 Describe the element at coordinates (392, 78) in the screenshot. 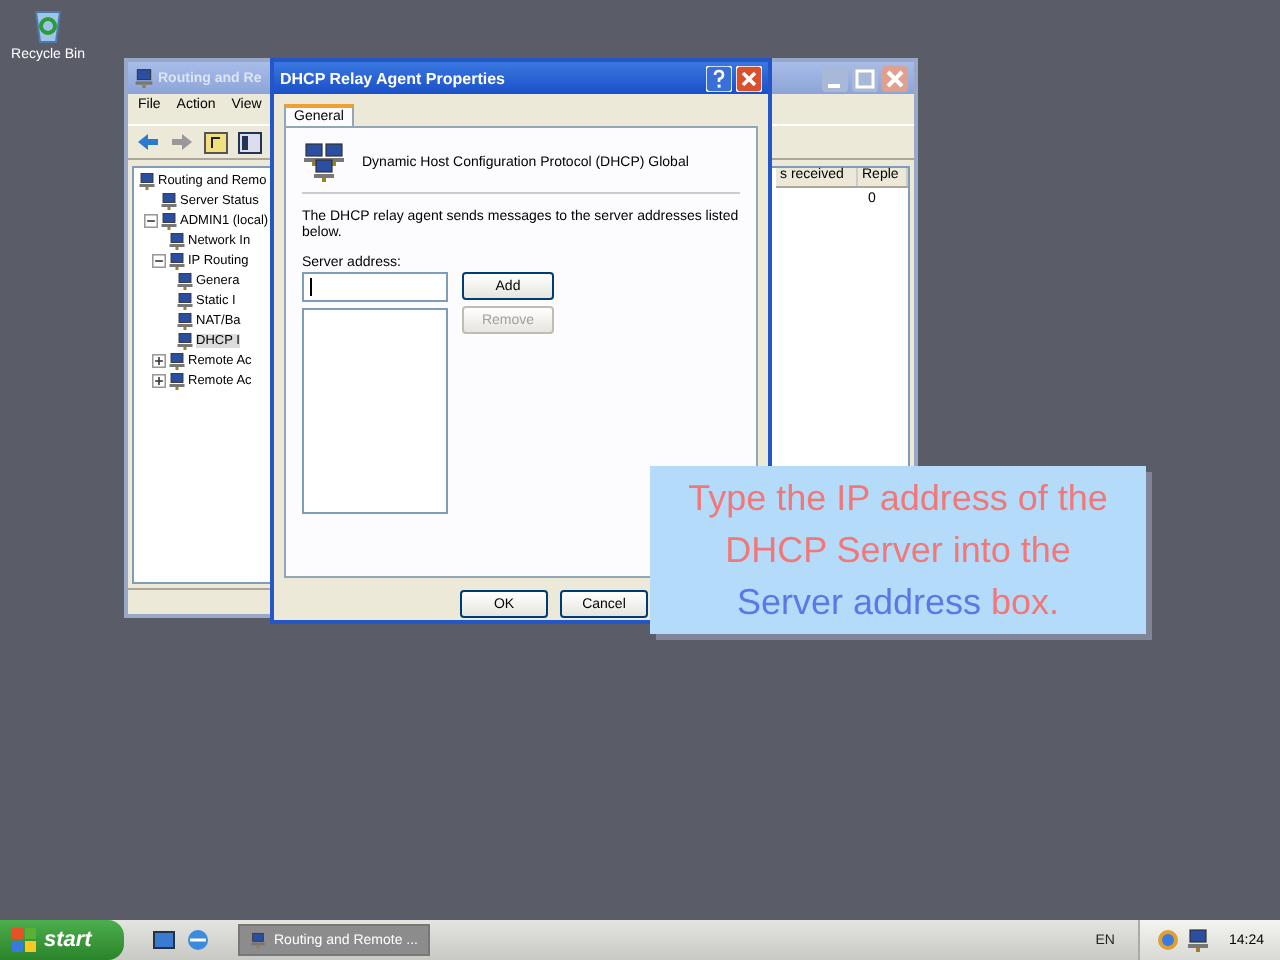

I see `dialog-title: DHCP Relay Agent Properties` at that location.